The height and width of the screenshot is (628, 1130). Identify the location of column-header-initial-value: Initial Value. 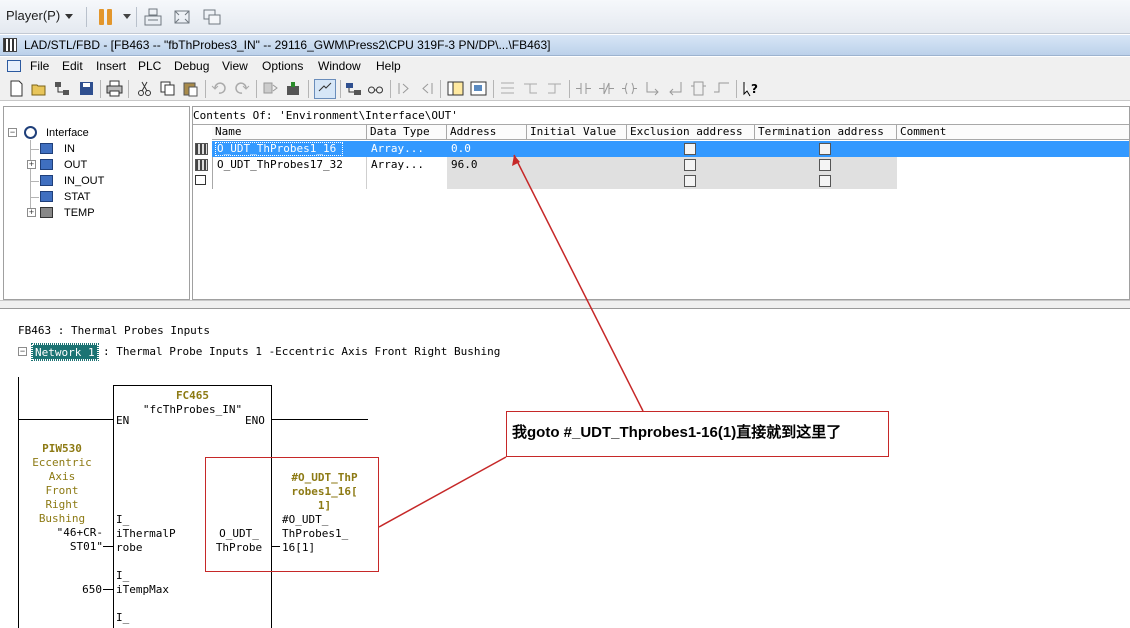
(577, 132).